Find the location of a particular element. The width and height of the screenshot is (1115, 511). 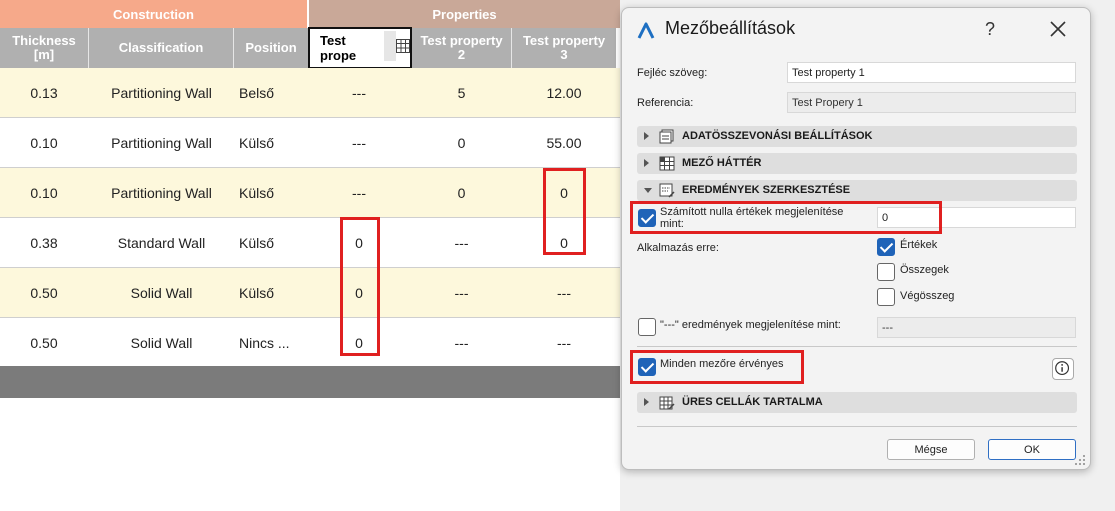

highlight-box-show-zero is located at coordinates (786, 217).